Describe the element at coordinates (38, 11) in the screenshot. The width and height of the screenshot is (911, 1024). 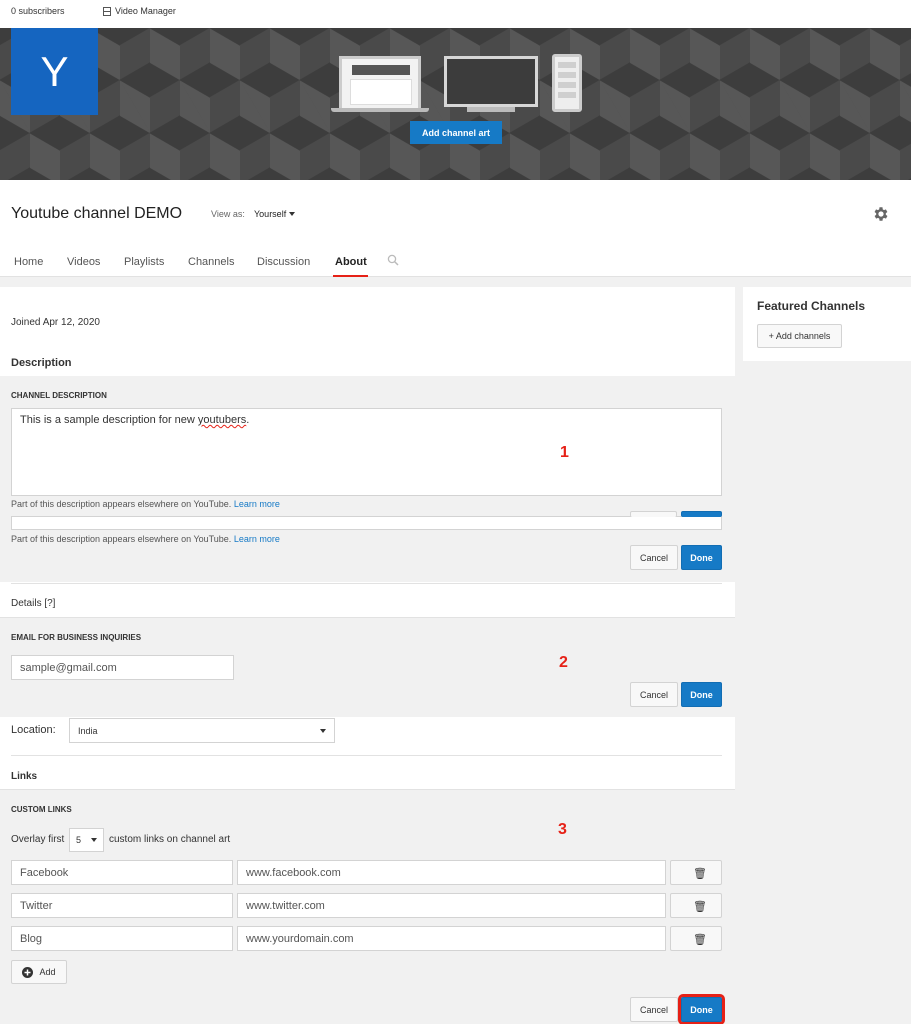
I see `subscriber-count: 0 subscribers` at that location.